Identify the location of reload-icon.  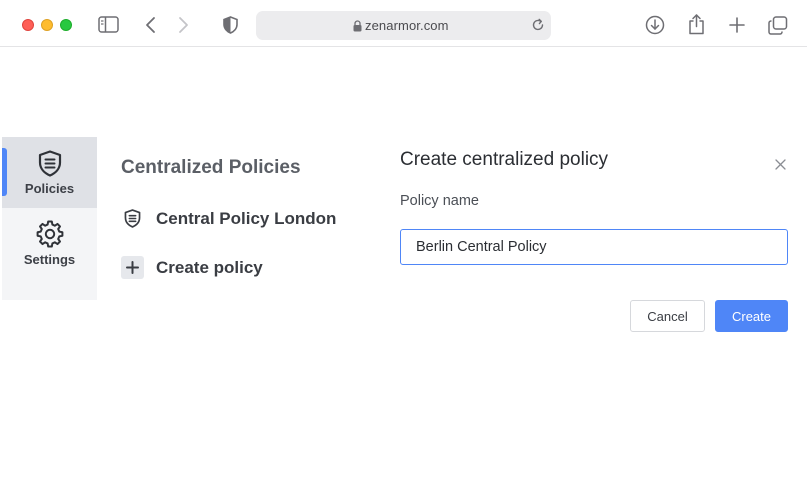
(538, 27).